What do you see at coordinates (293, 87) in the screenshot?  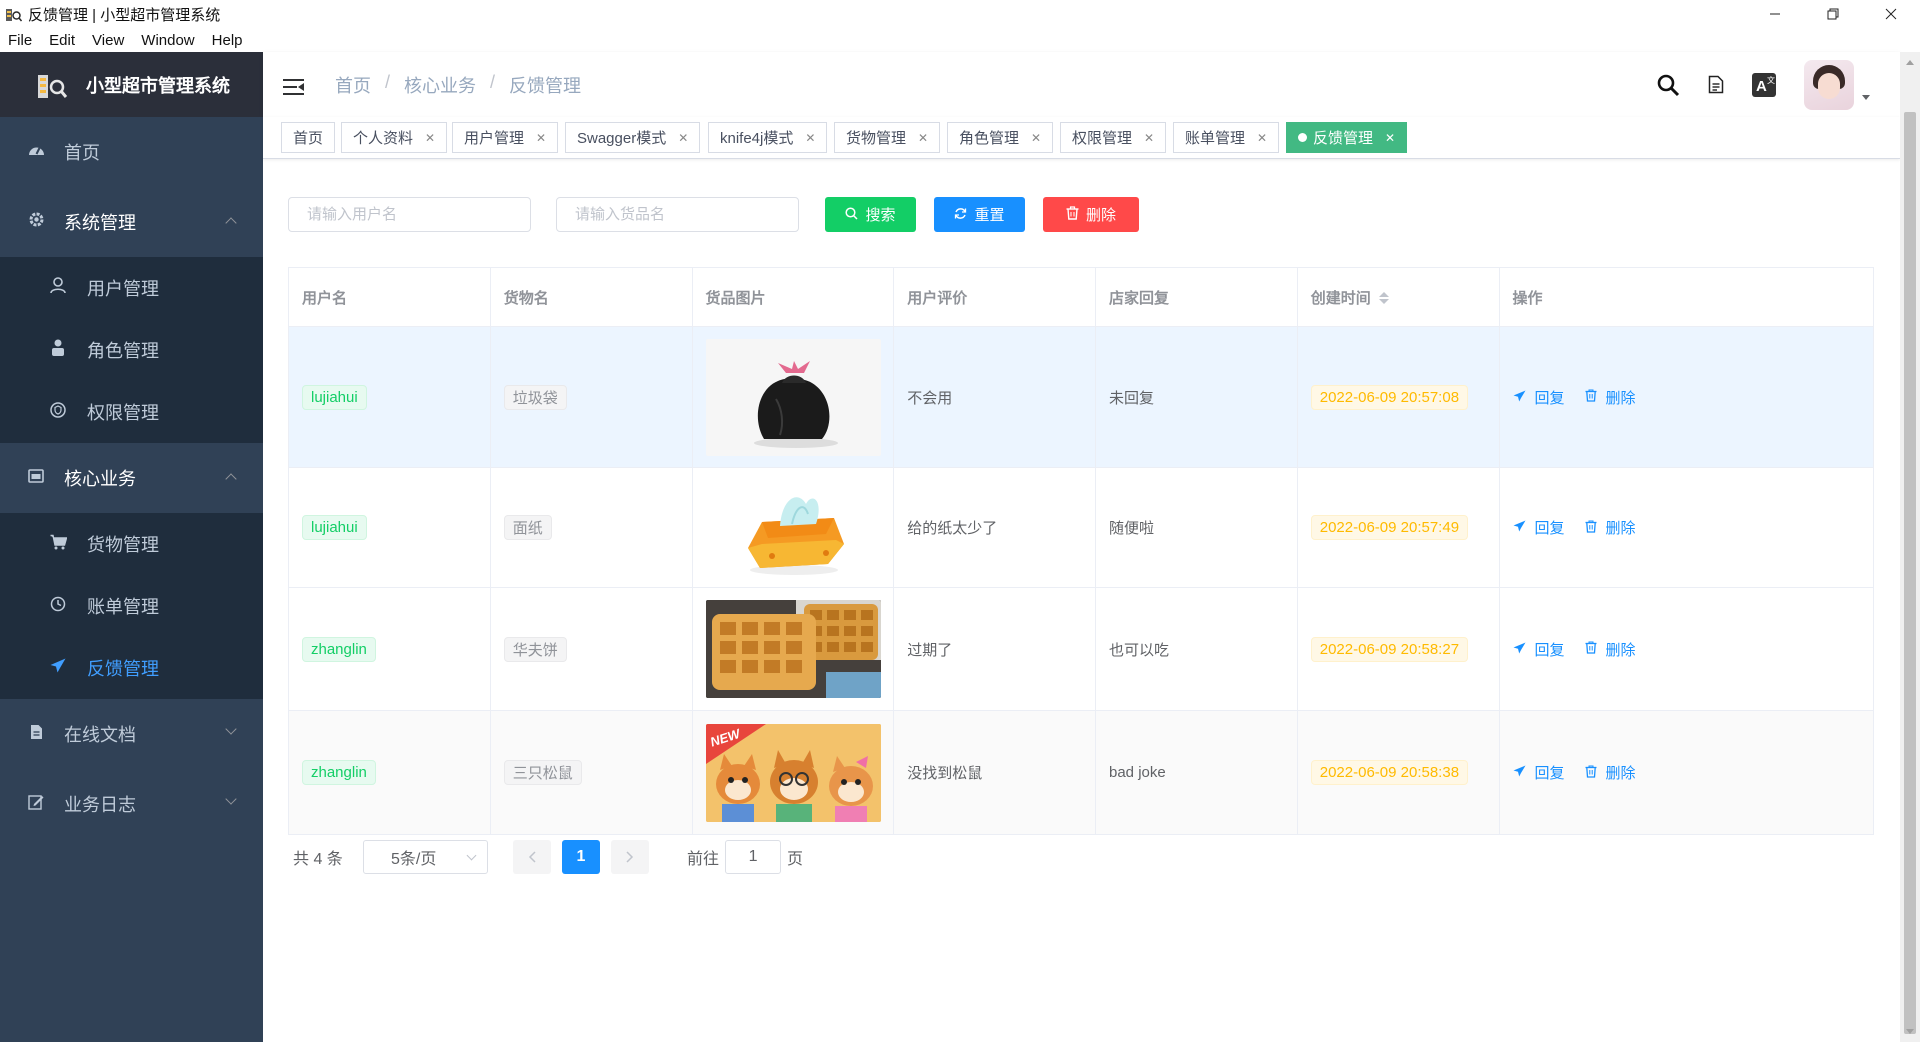 I see `hamburger-icon` at bounding box center [293, 87].